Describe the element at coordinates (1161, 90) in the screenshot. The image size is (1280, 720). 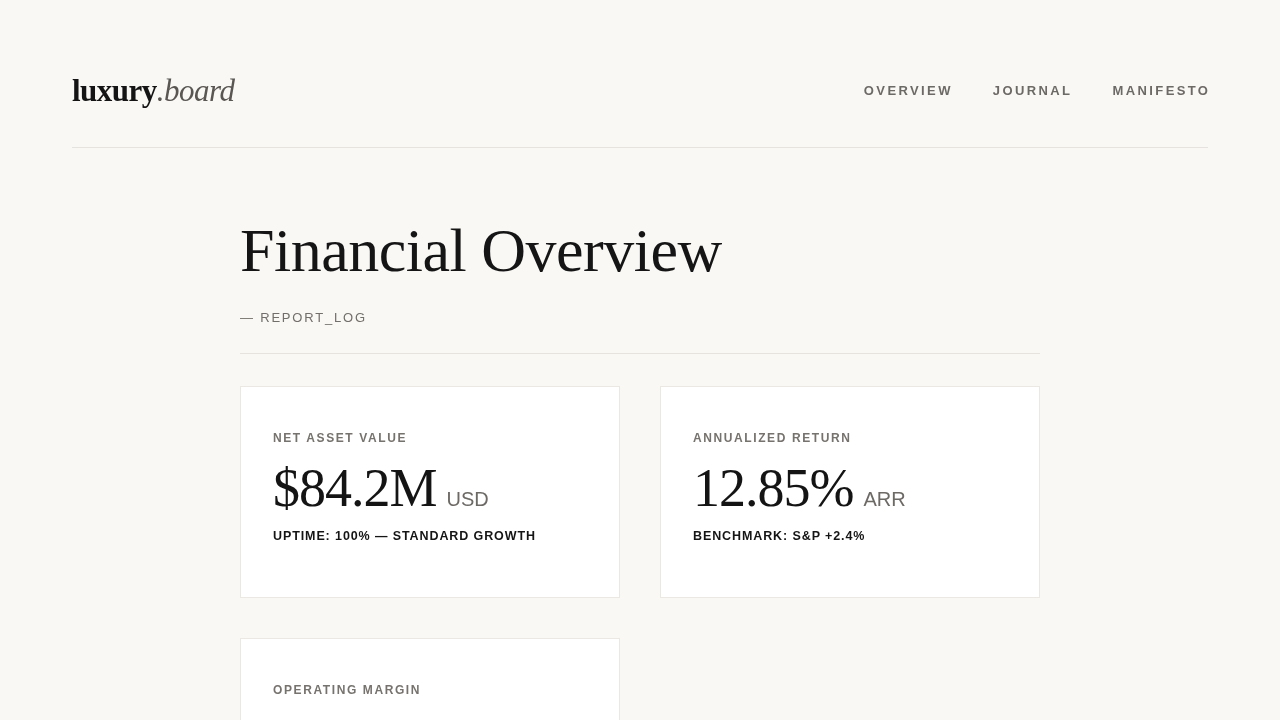
I see `nav-link: MANIFESTO` at that location.